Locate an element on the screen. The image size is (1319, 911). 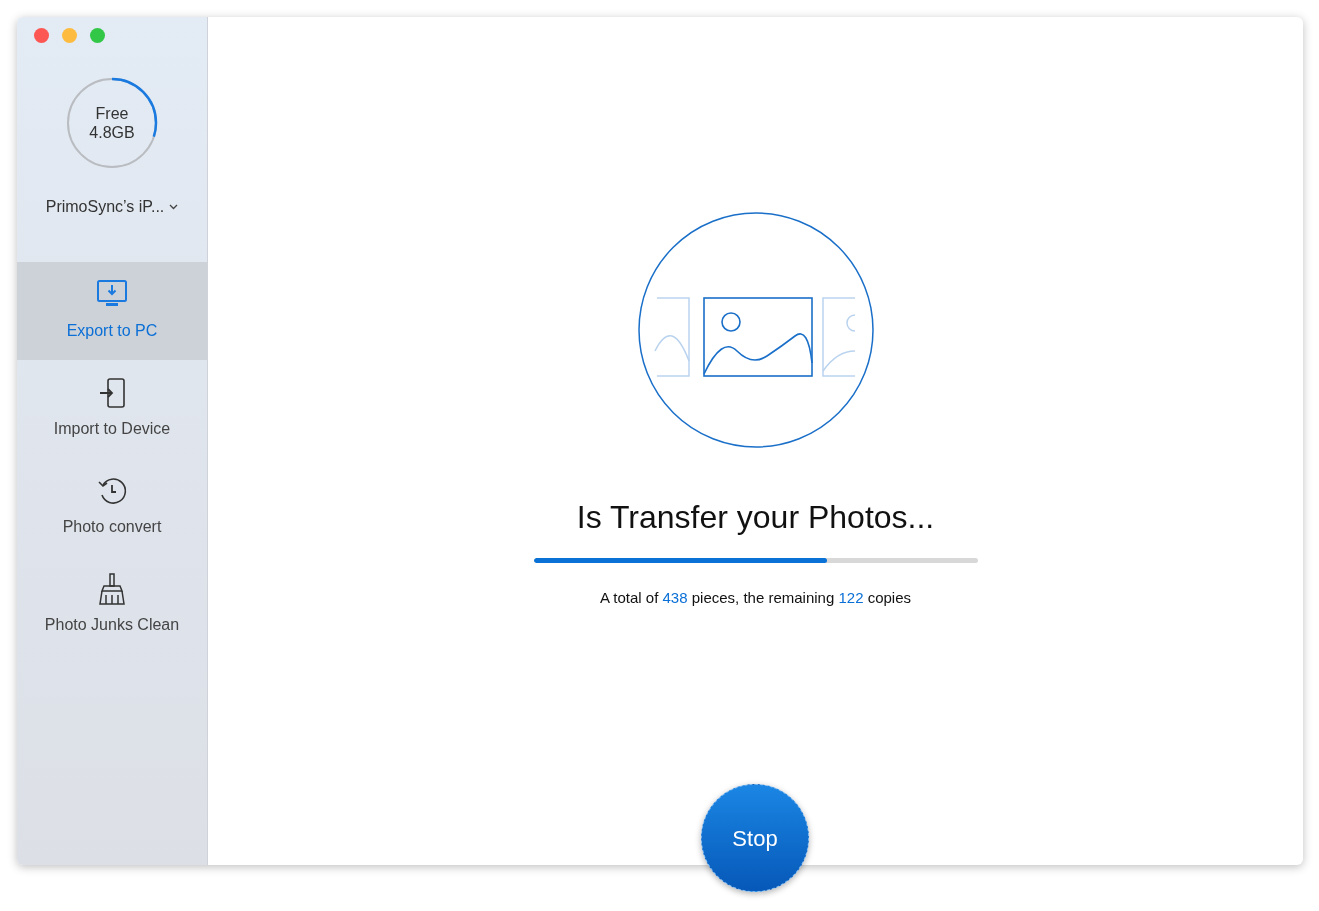
minimize-button is located at coordinates (69, 35).